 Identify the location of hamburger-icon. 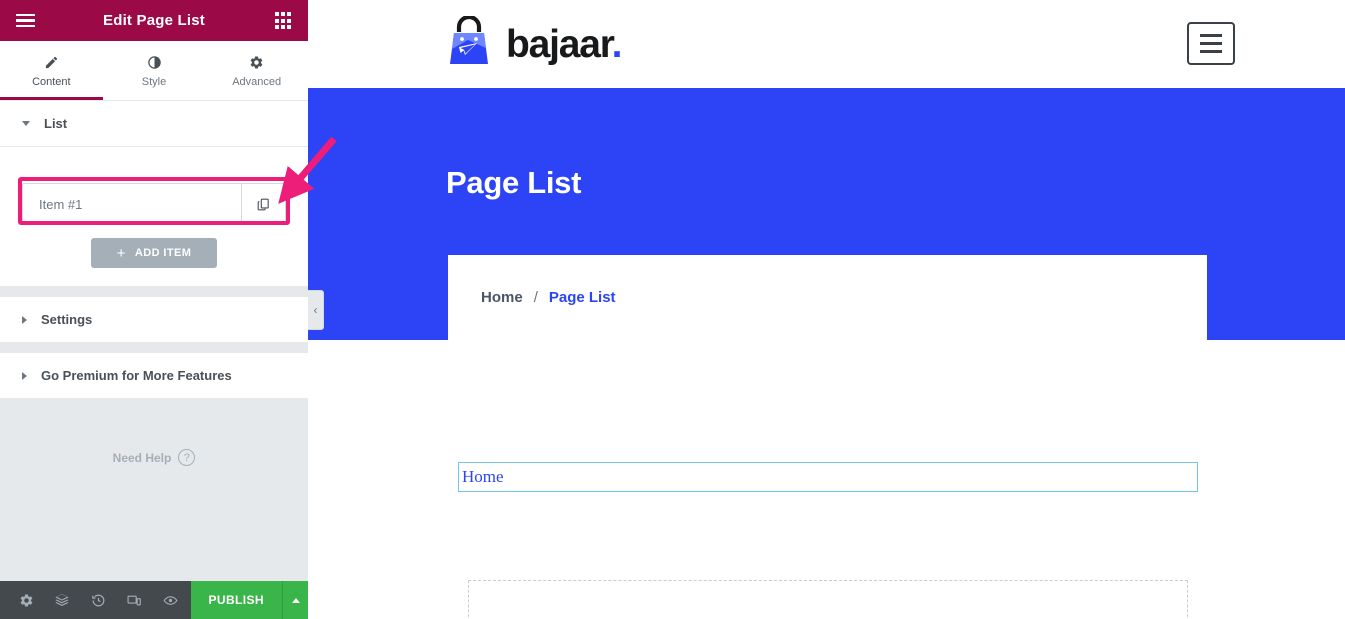
(25, 21).